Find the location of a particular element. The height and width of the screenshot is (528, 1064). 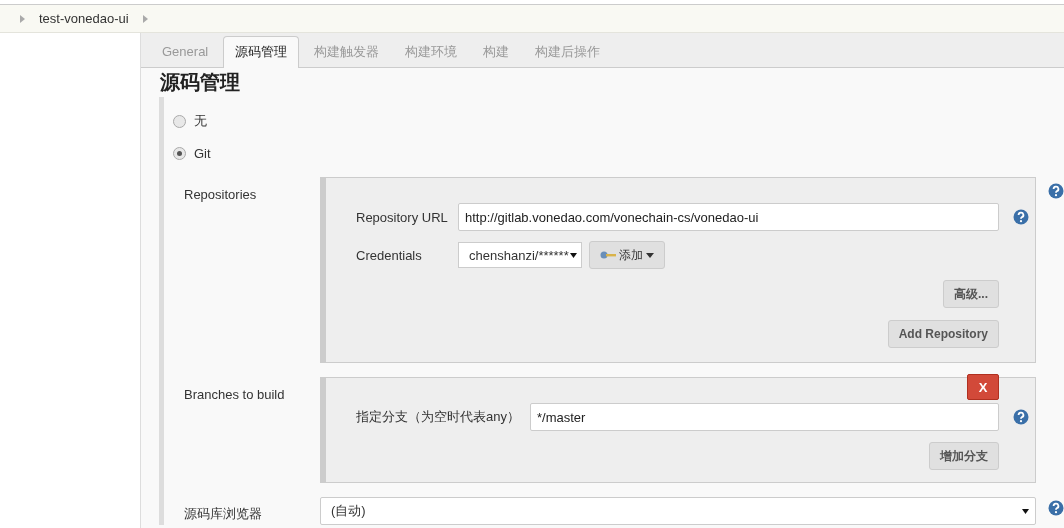

field-label: Branches to build is located at coordinates (235, 394).